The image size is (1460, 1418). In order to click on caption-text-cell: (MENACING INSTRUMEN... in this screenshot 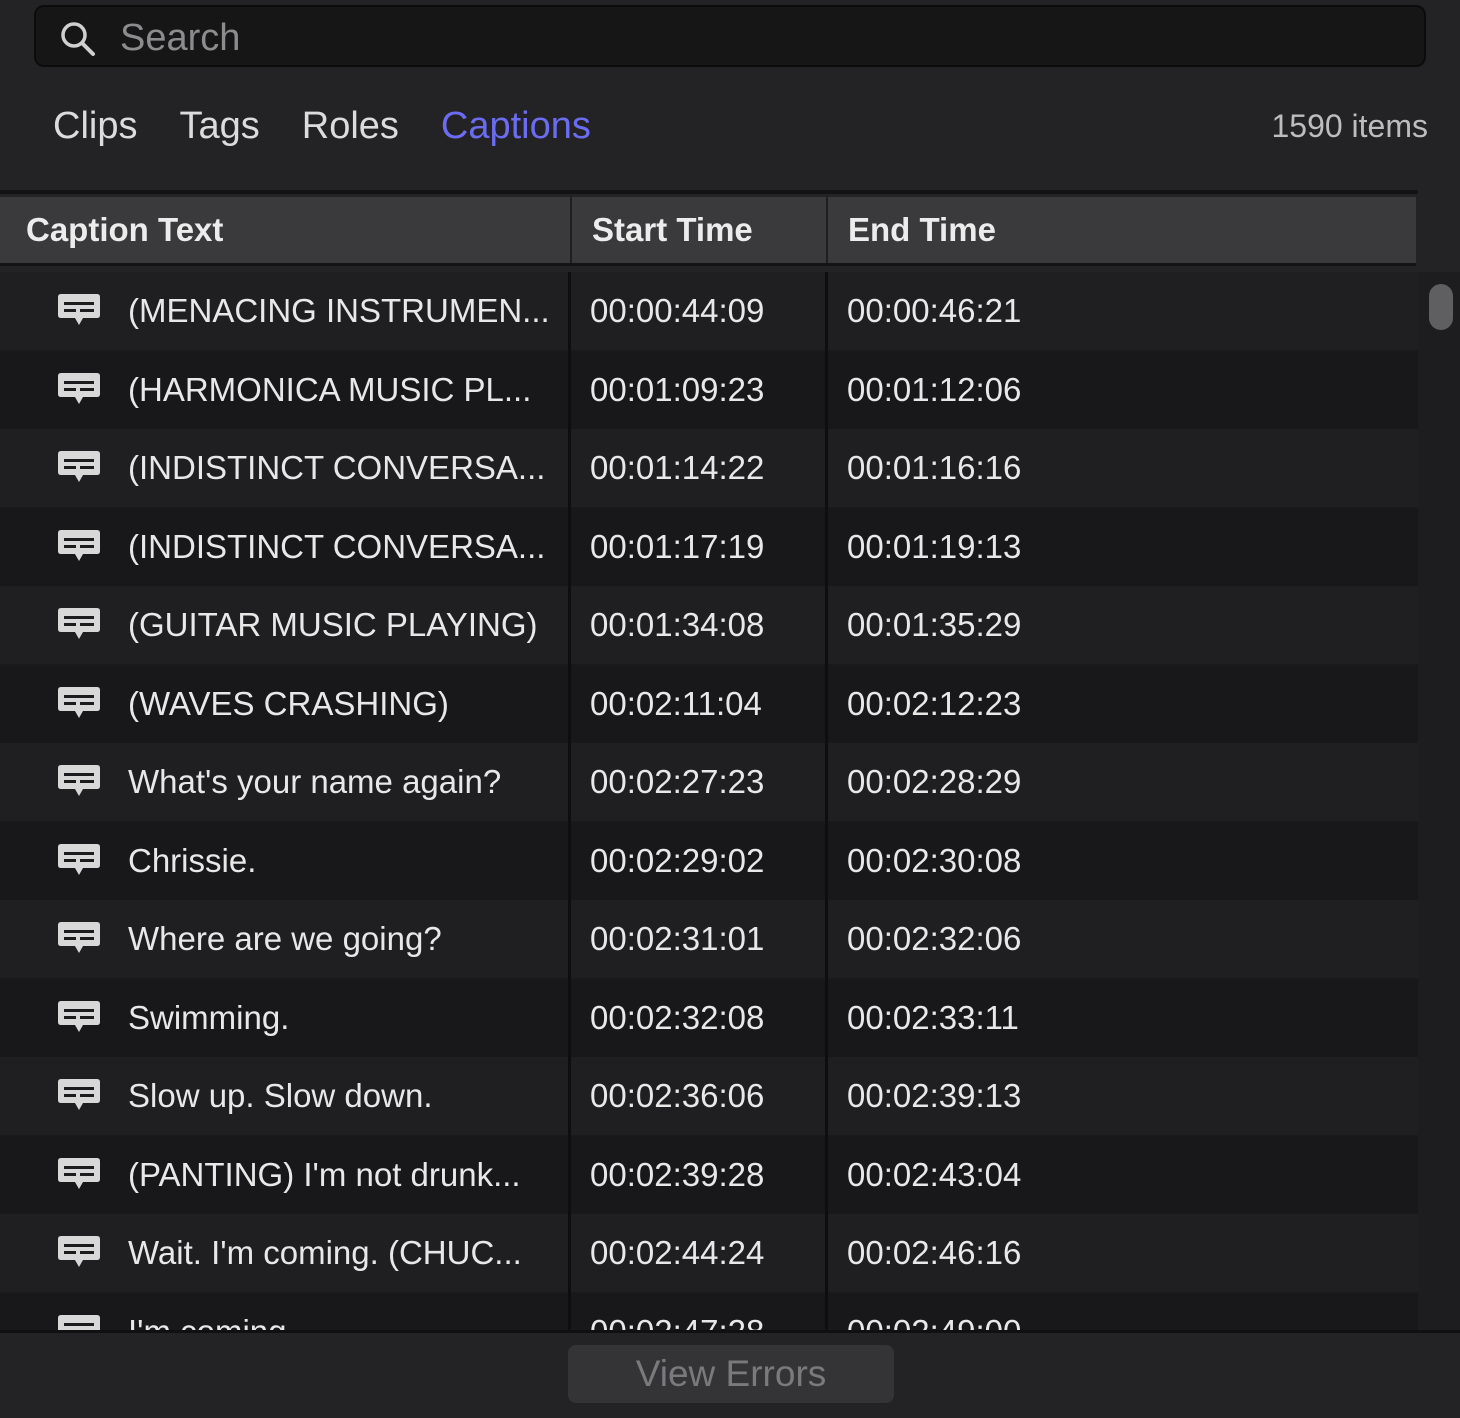, I will do `click(339, 310)`.